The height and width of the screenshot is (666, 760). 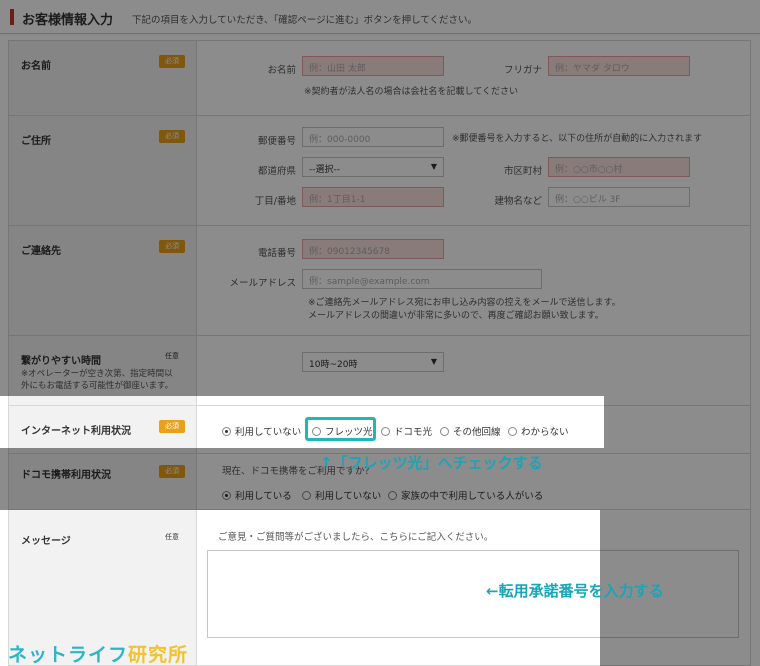 I want to click on docomo-option-yes: 利用している, so click(x=257, y=495).